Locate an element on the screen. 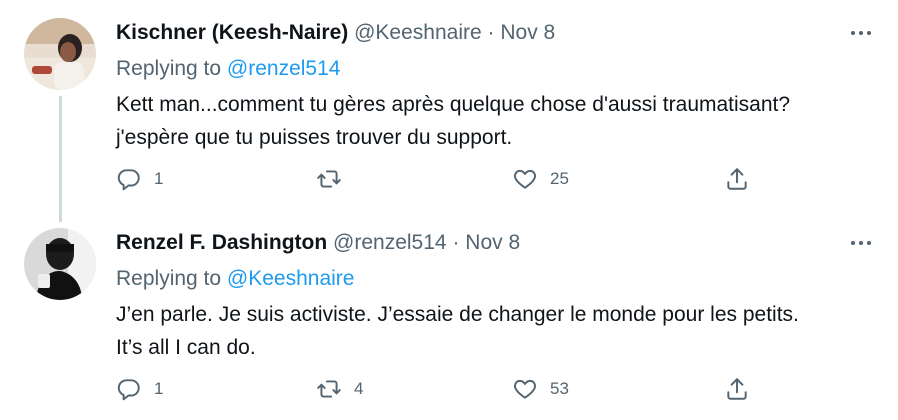  avatar-kischner is located at coordinates (60, 54).